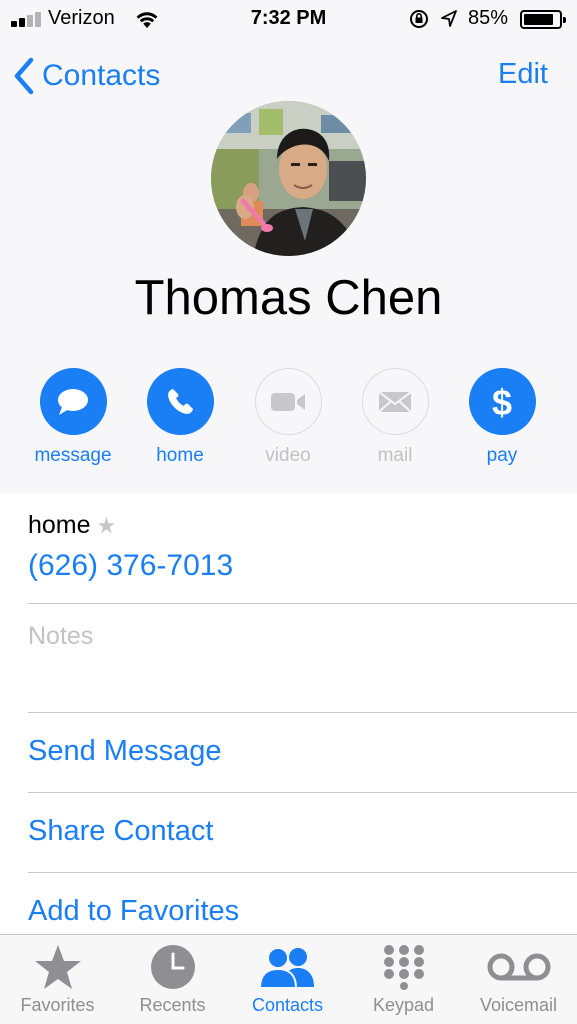  Describe the element at coordinates (419, 22) in the screenshot. I see `orientation-lock-icon` at that location.